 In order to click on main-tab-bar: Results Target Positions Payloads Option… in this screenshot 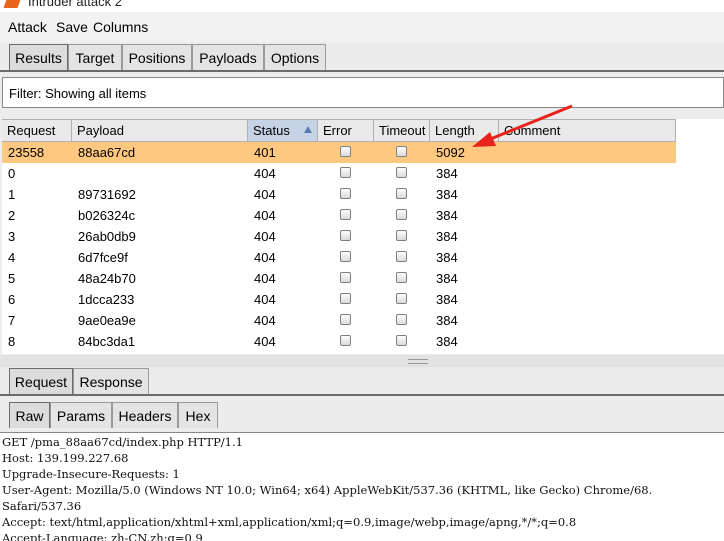, I will do `click(362, 58)`.